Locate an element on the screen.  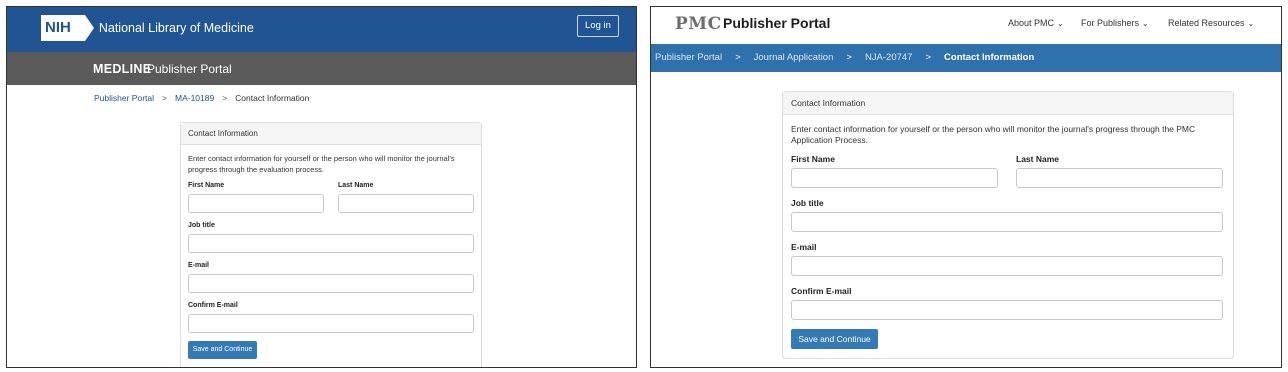
nav-related-resources: Related Resources ⌄ is located at coordinates (1211, 23).